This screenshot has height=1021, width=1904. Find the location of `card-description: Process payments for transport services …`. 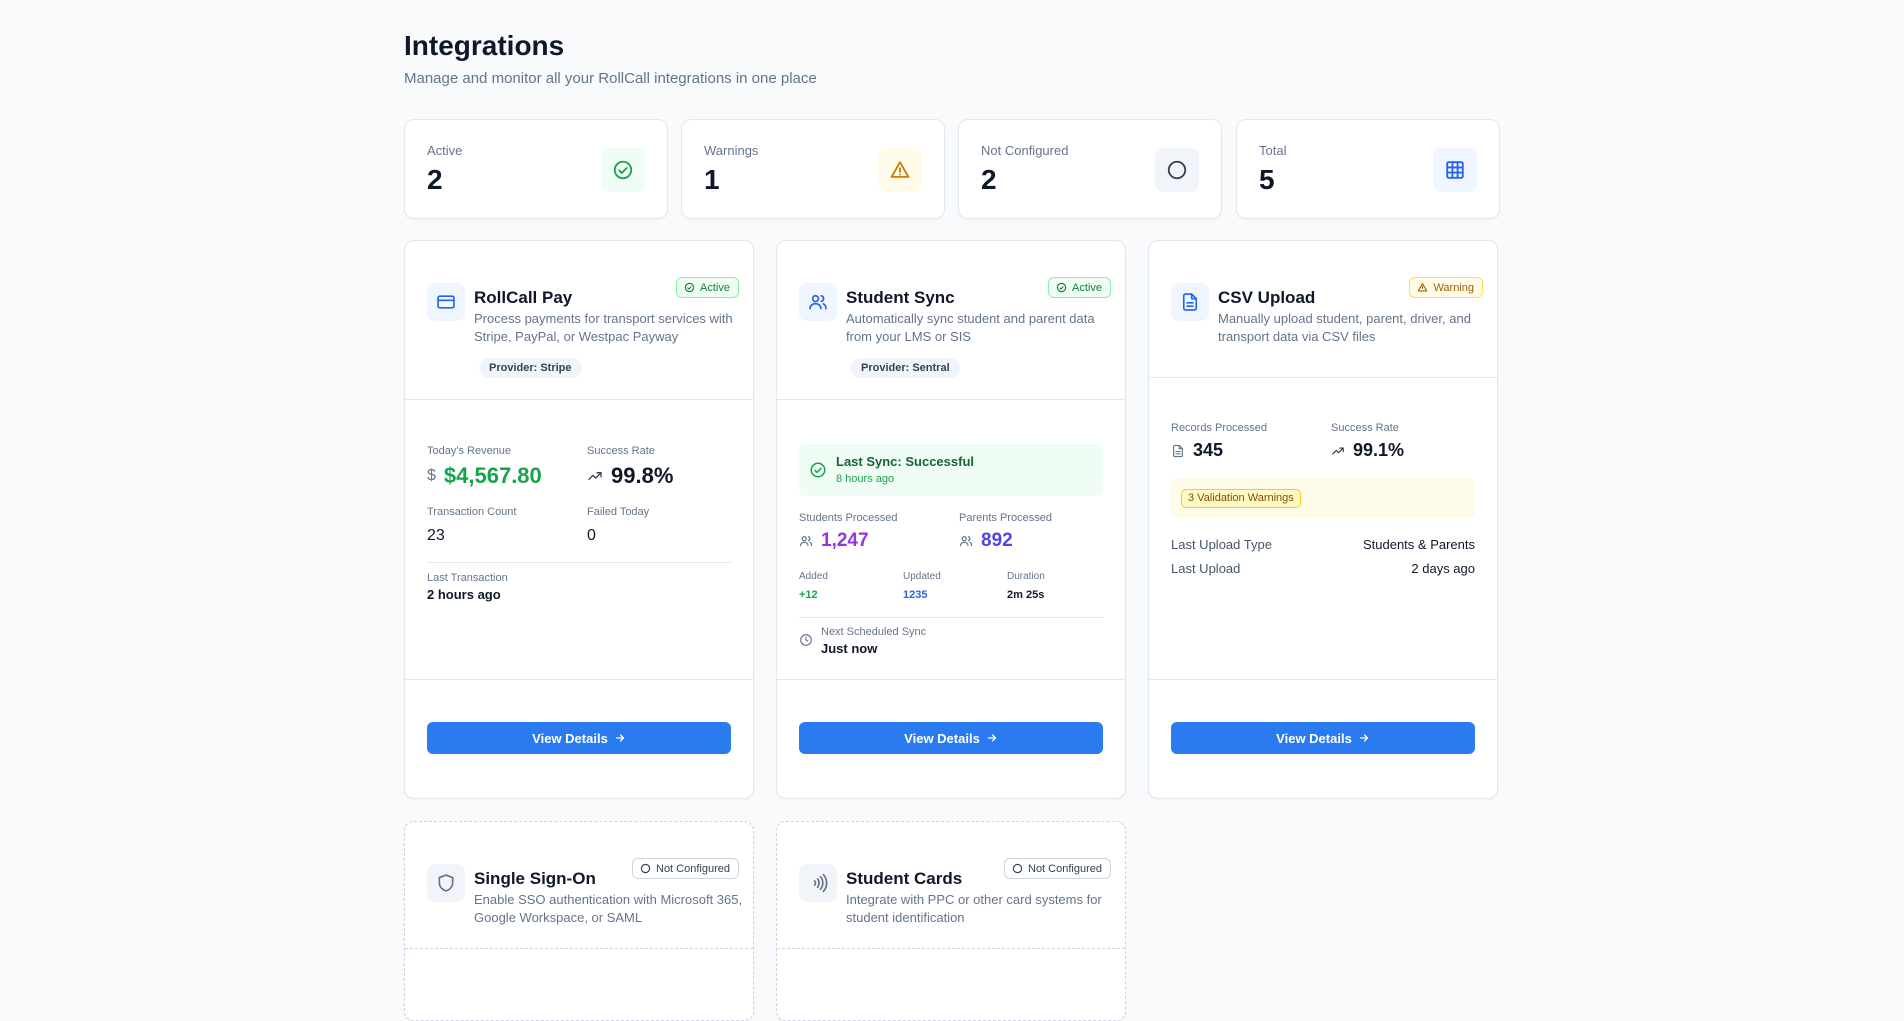

card-description: Process payments for transport services … is located at coordinates (603, 327).